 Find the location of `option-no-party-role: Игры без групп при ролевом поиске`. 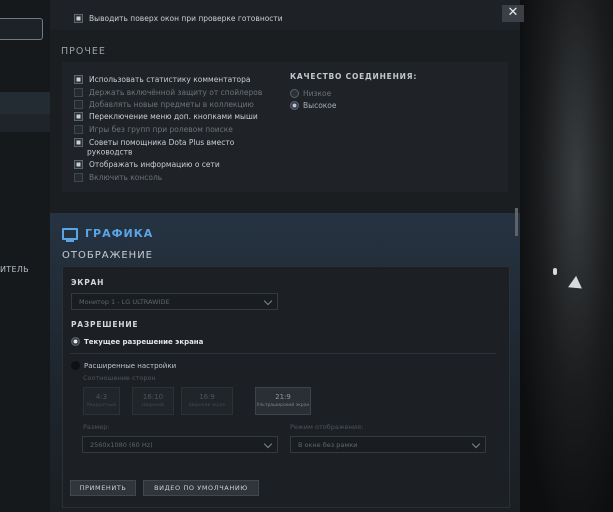

option-no-party-role: Игры без групп при ролевом поиске is located at coordinates (153, 129).